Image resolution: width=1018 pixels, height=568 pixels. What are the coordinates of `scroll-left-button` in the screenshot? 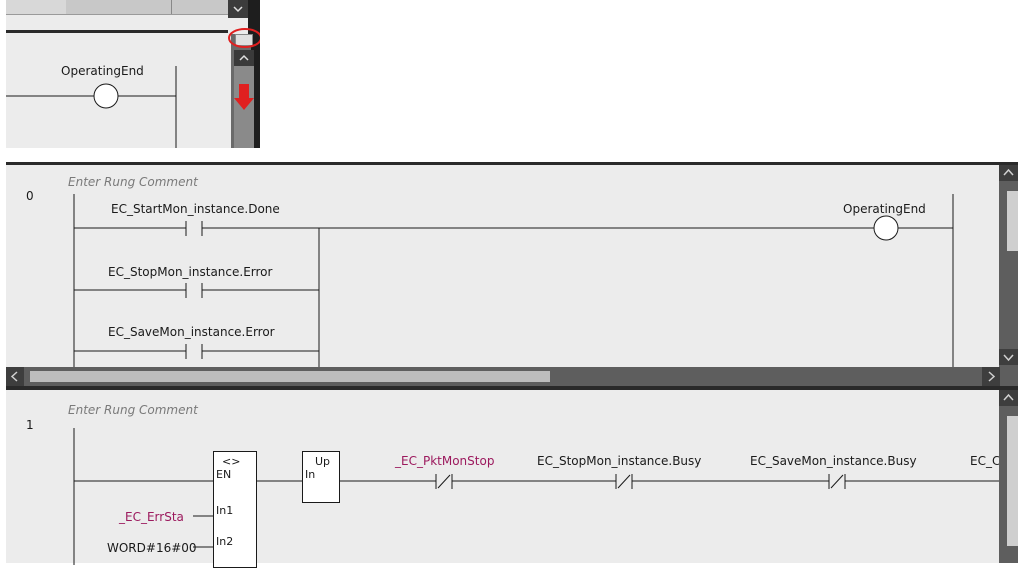 It's located at (15, 376).